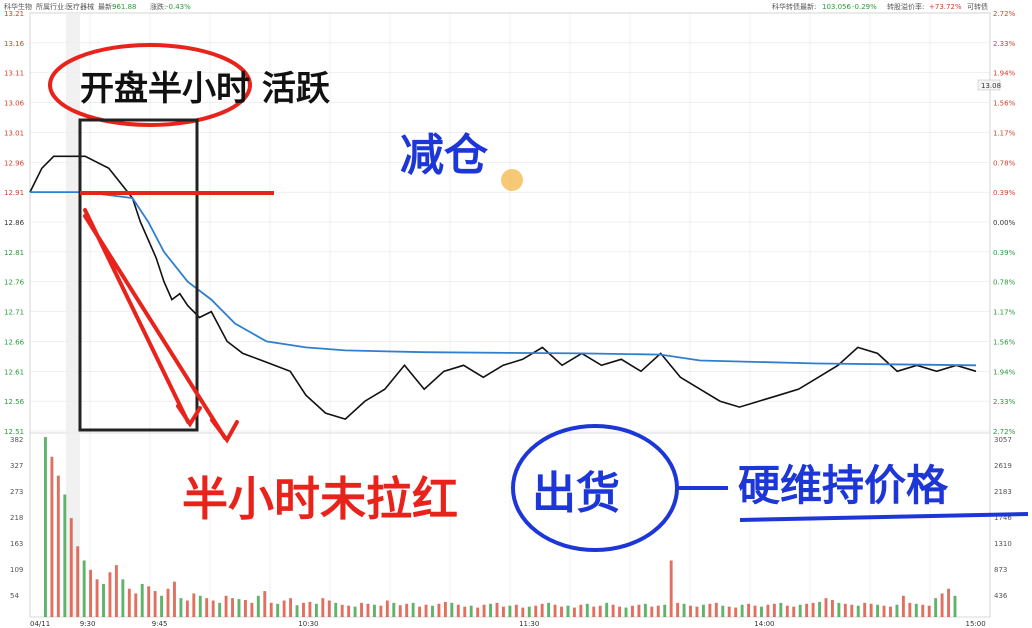  I want to click on latest-value: 961.88, so click(124, 7).